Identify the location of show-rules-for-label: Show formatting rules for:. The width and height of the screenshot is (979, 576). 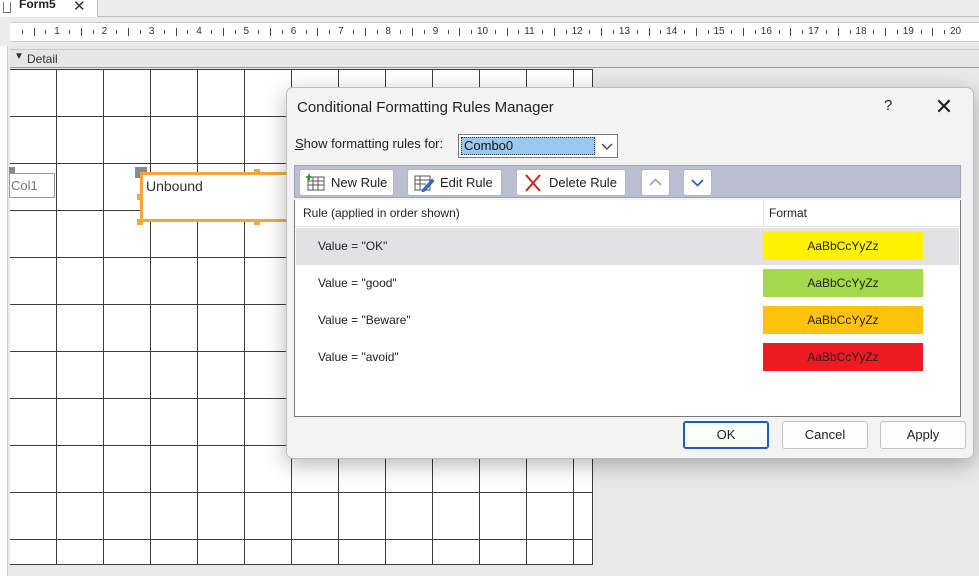
(369, 143).